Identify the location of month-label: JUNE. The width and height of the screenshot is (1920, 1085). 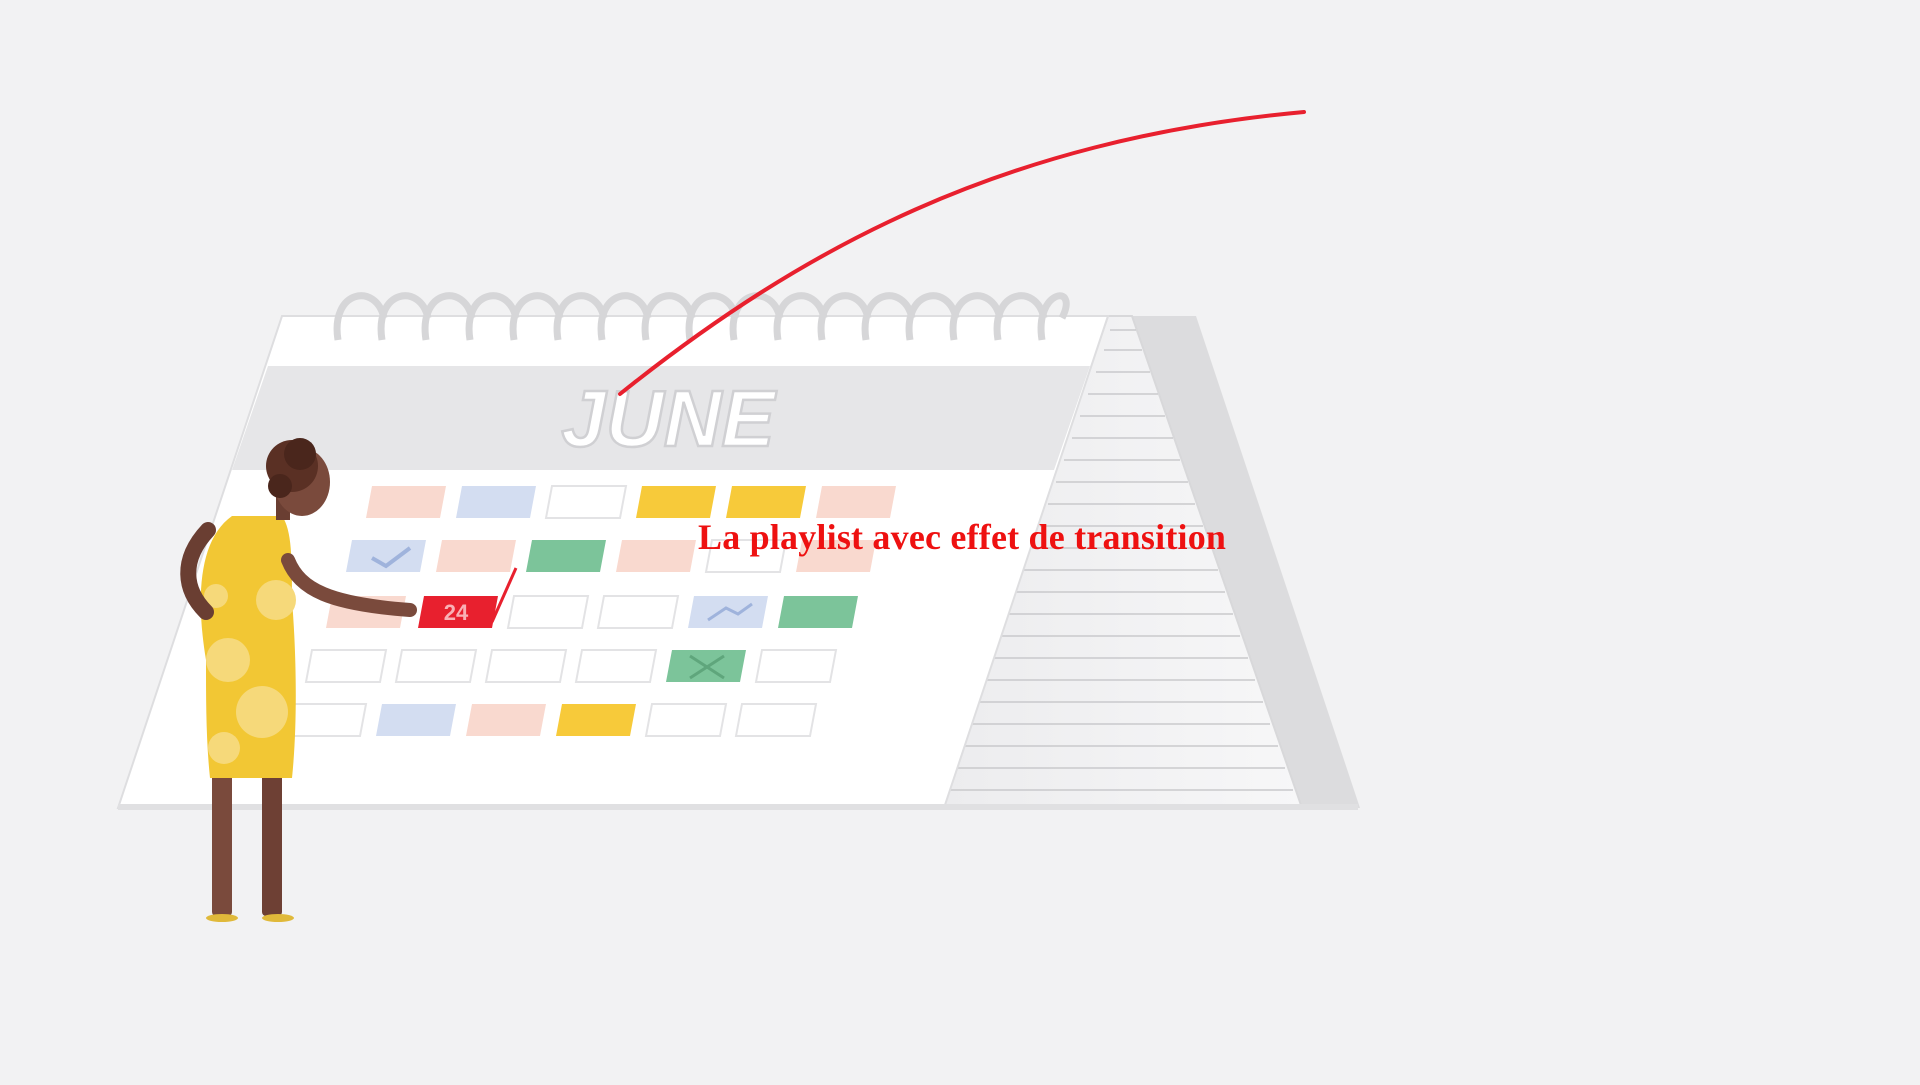
(669, 418).